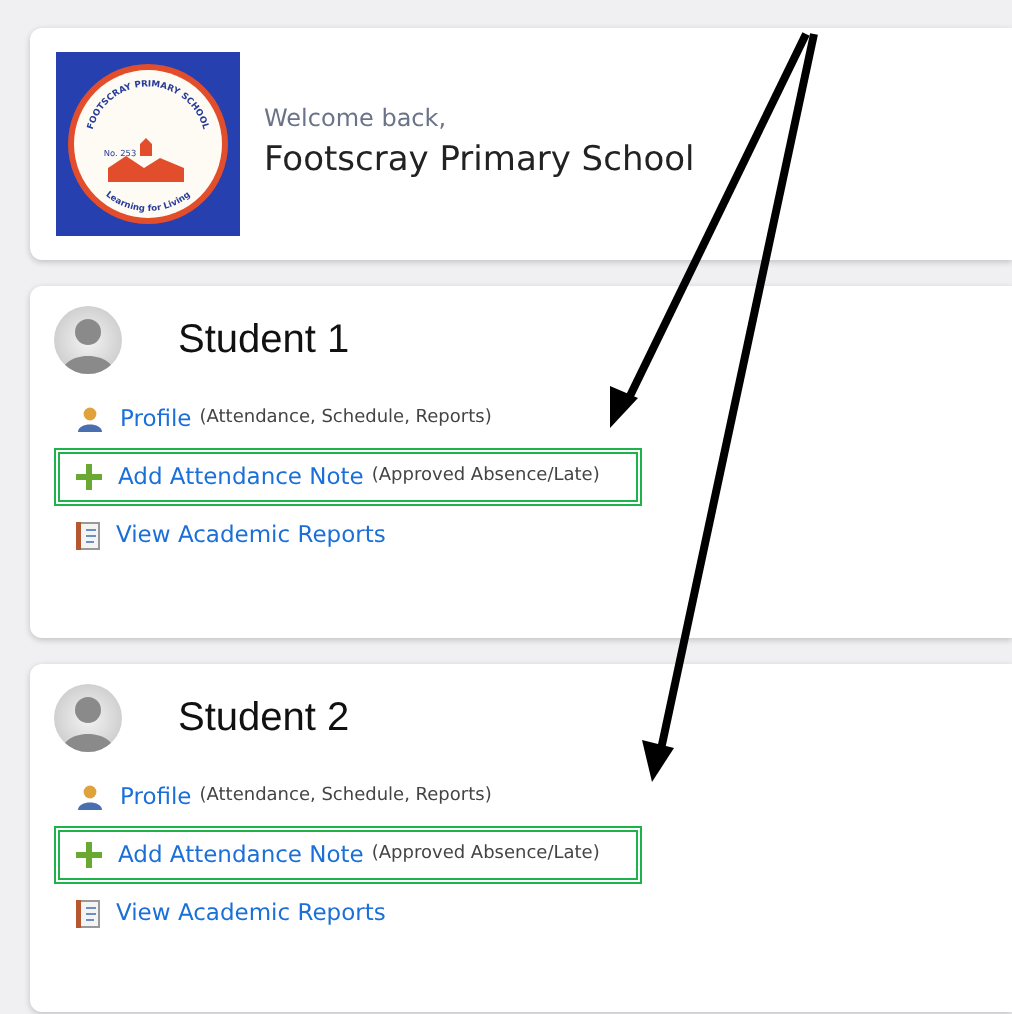 The image size is (1012, 1014). What do you see at coordinates (264, 719) in the screenshot?
I see `student-name: Student 2` at bounding box center [264, 719].